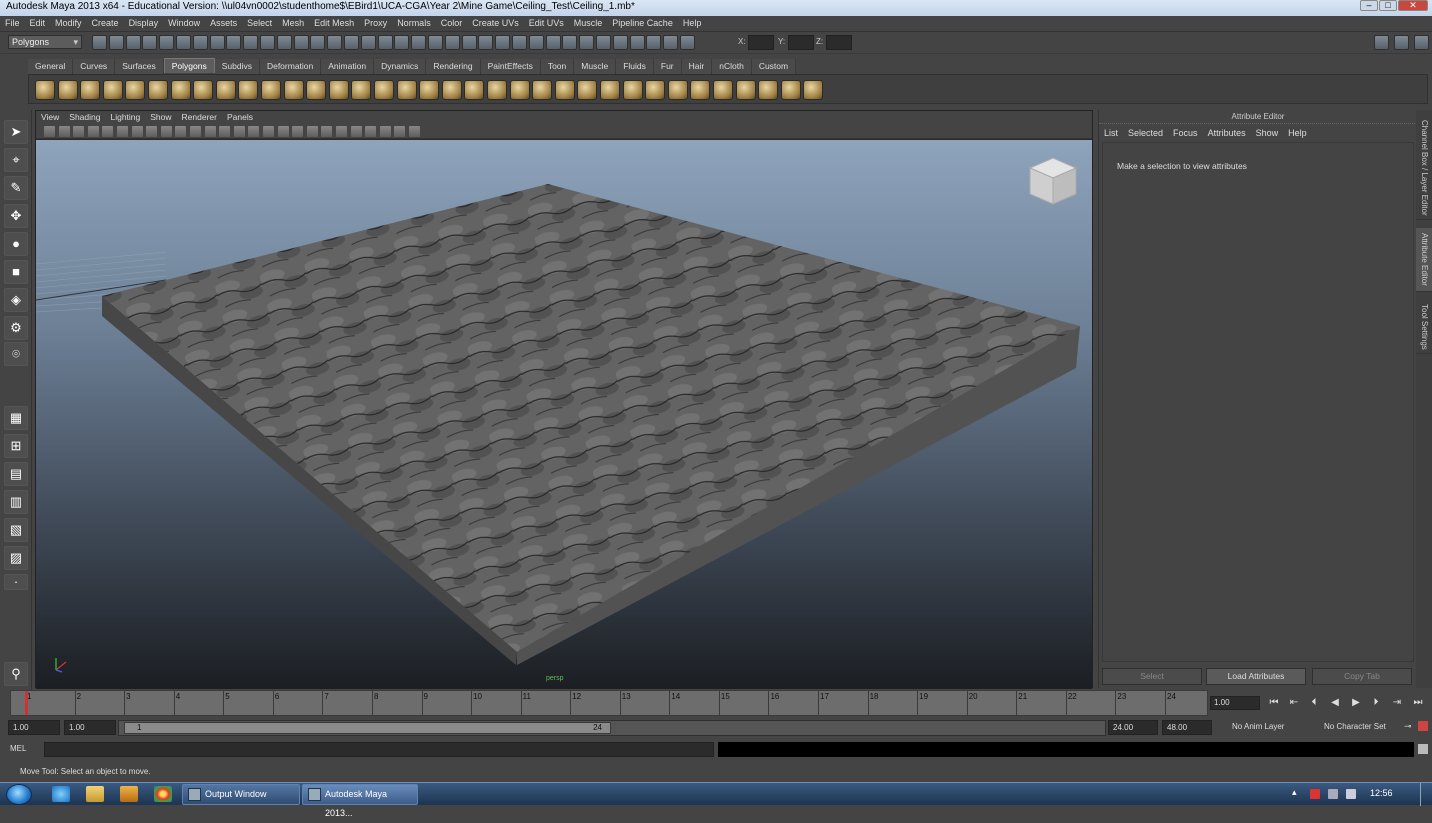 This screenshot has height=823, width=1432. I want to click on tab-fluids: Fluids, so click(635, 66).